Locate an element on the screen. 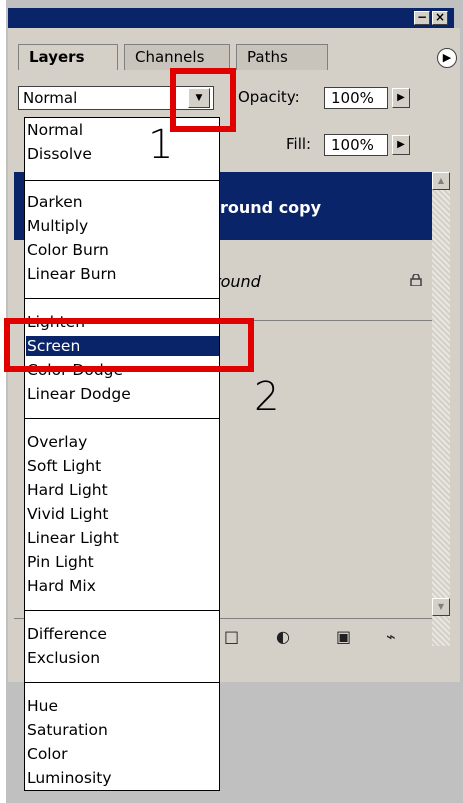 The image size is (463, 803). option-linear-light: Linear Light is located at coordinates (73, 538).